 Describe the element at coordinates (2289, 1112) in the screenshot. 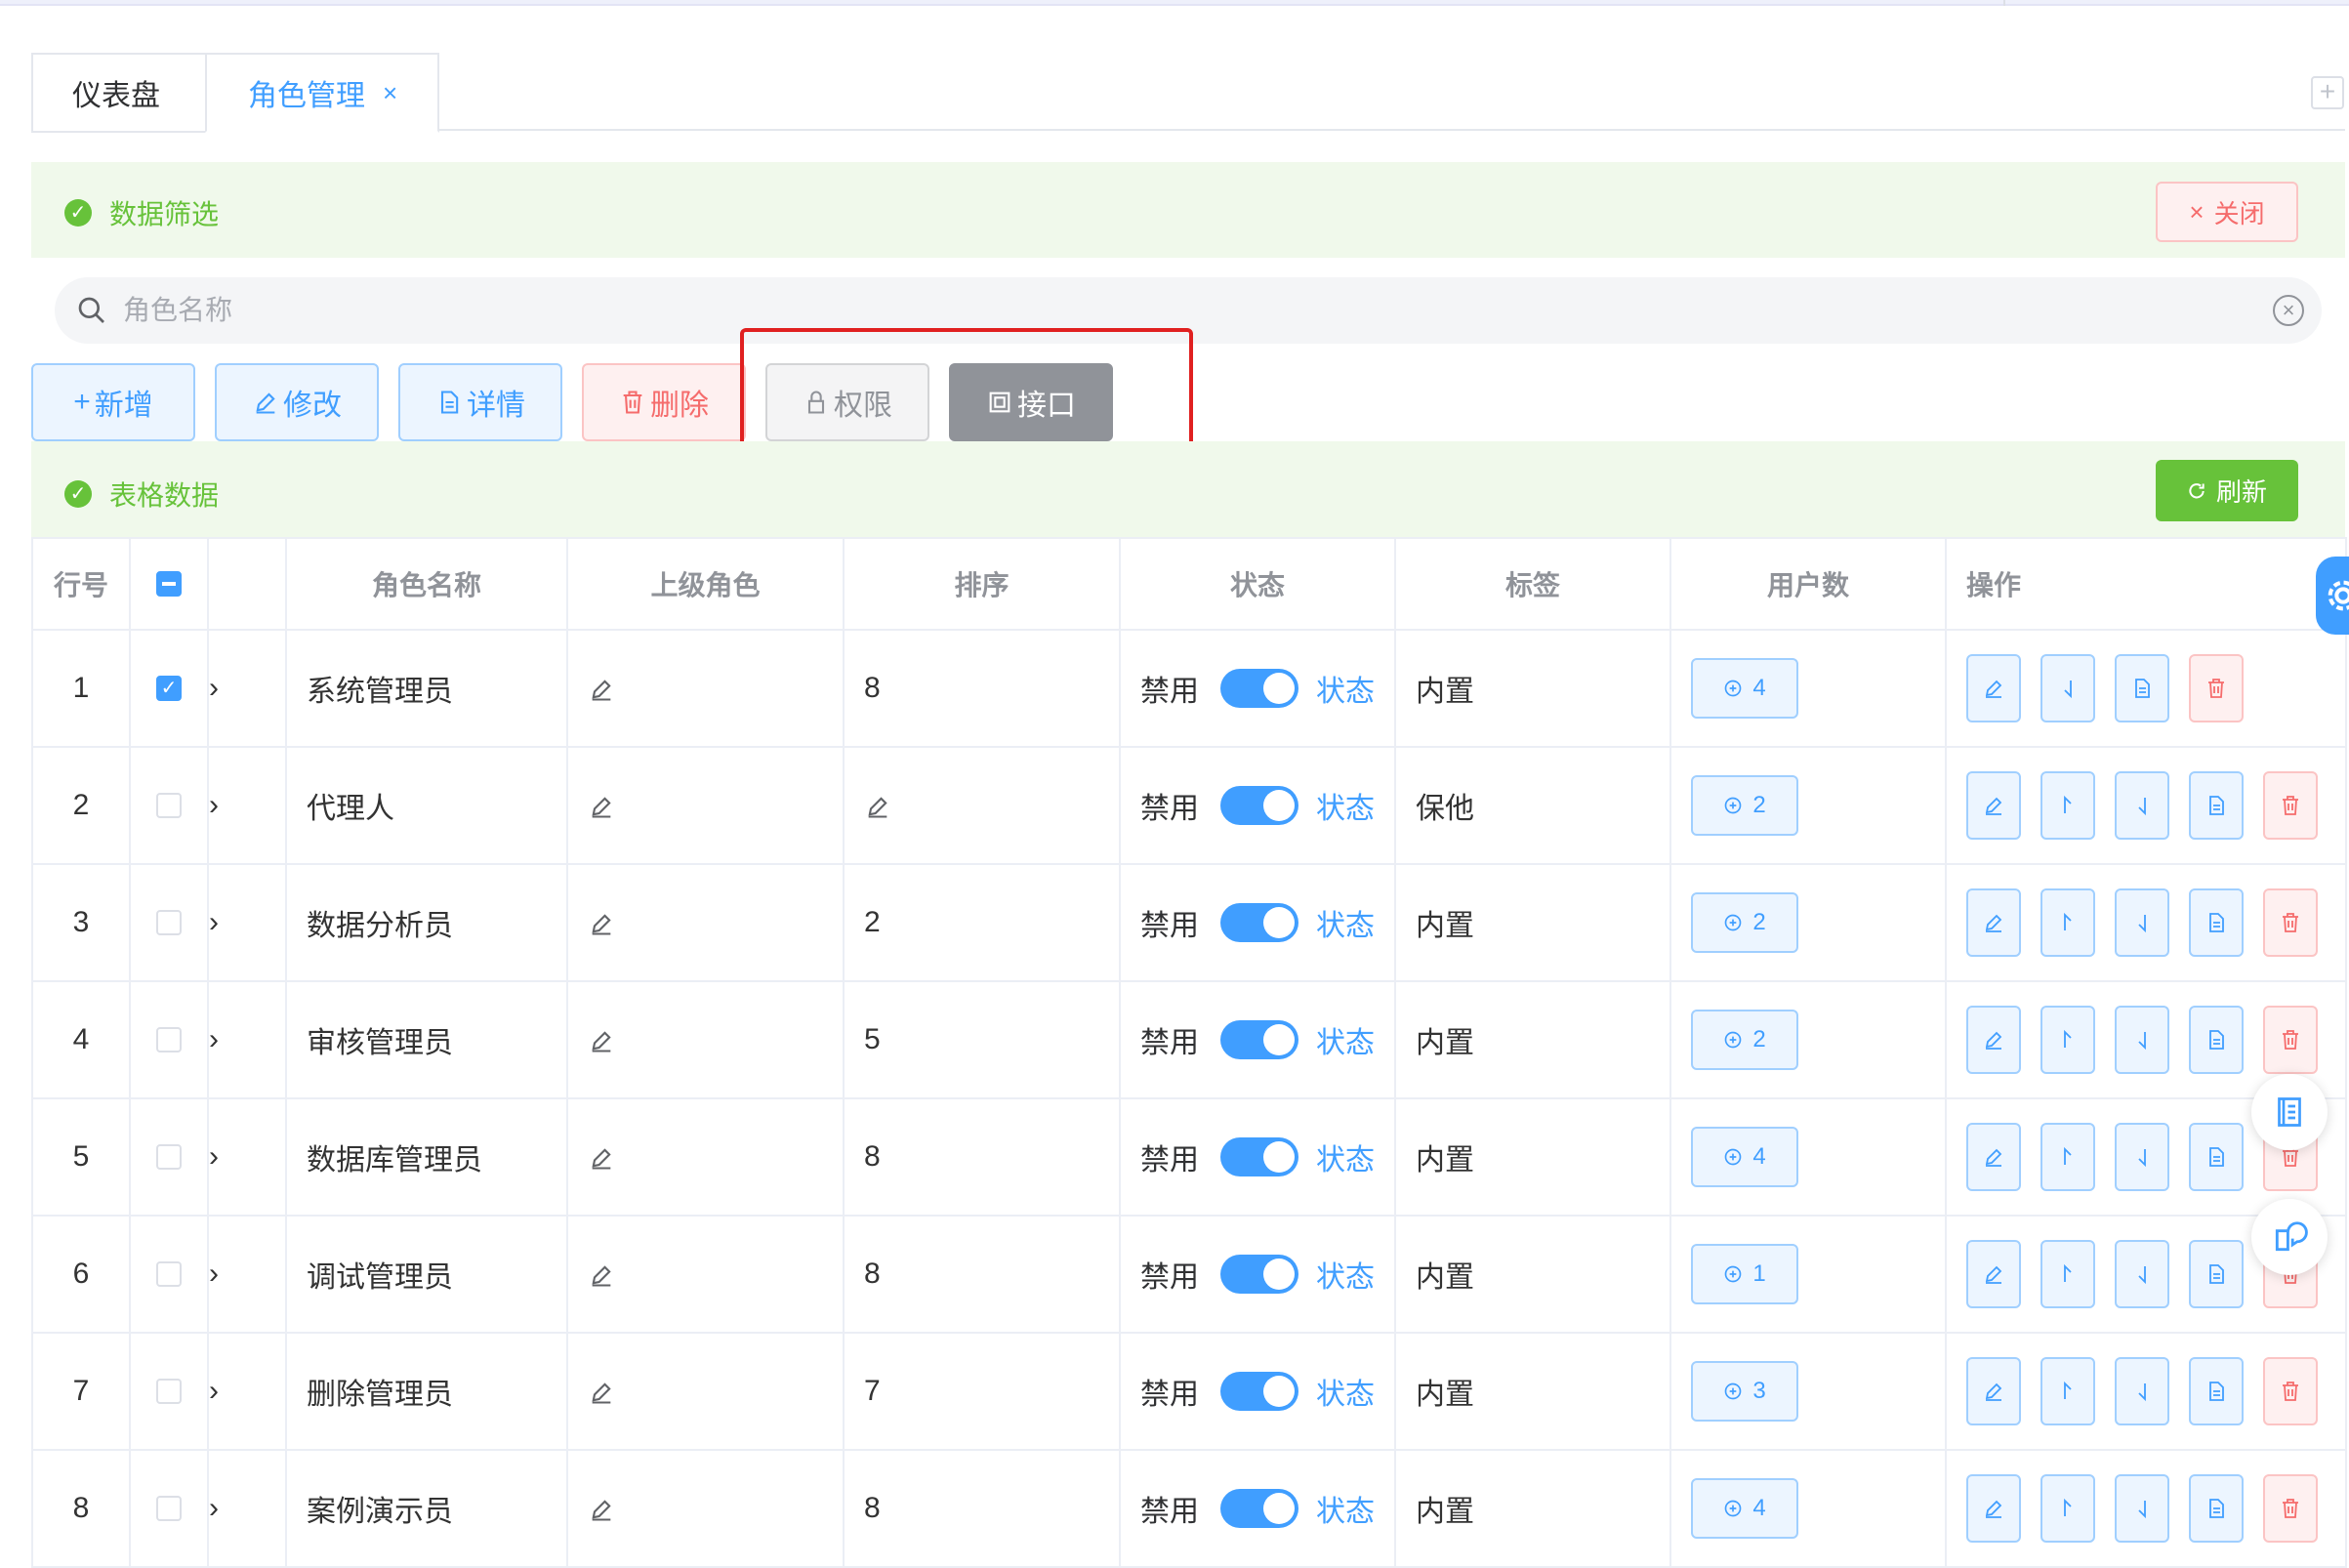

I see `book-icon` at that location.